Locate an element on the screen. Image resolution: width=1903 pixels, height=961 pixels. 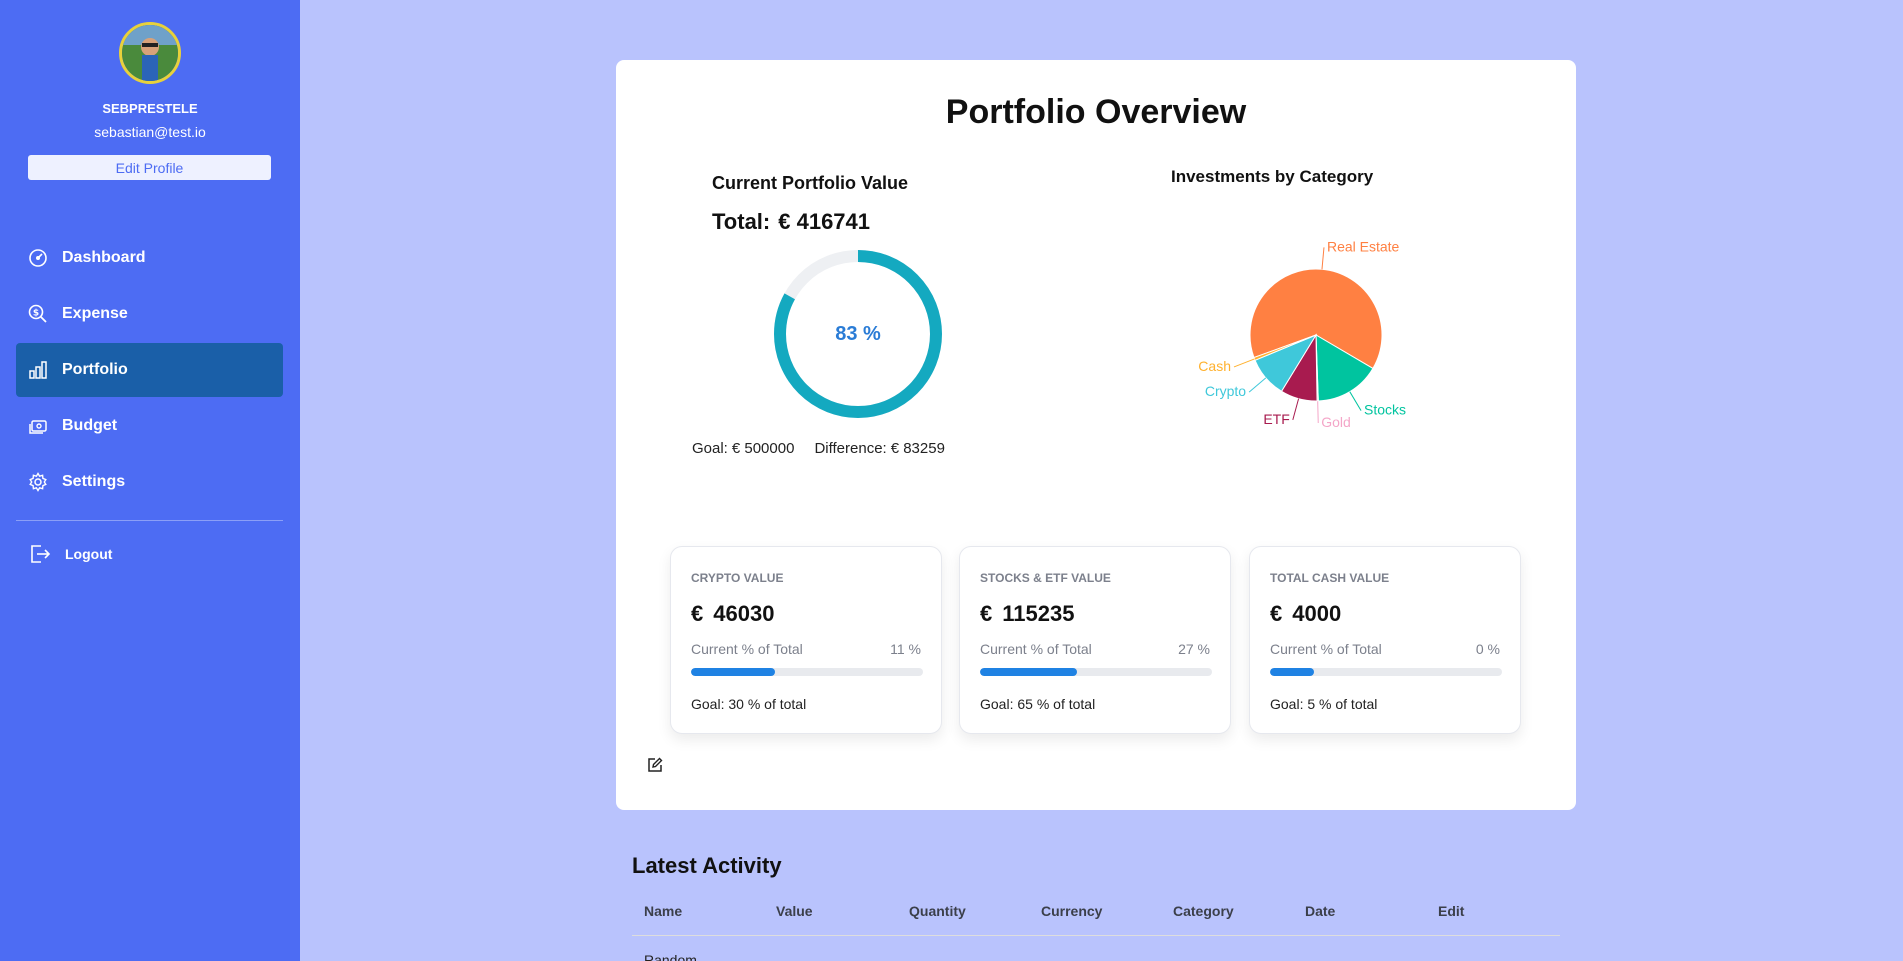
stat-goal: Goal: 65 % of total is located at coordinates (1038, 704).